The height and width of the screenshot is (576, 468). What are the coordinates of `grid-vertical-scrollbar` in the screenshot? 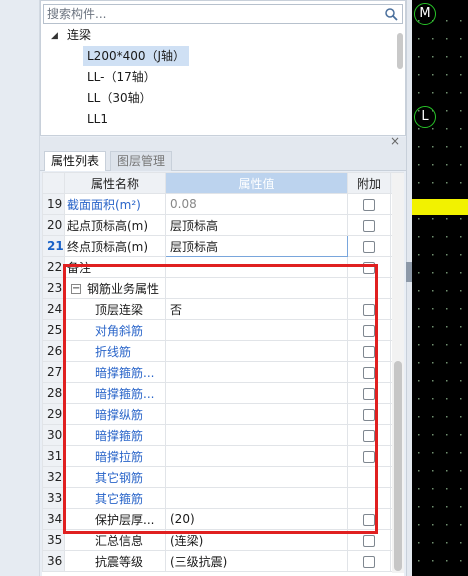 It's located at (398, 373).